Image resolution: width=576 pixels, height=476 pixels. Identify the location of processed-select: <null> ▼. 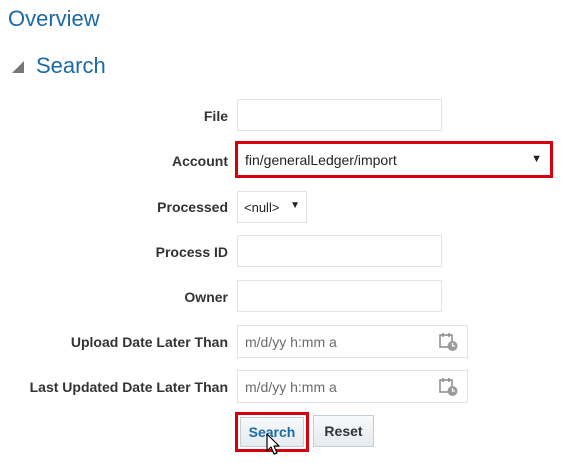
(272, 207).